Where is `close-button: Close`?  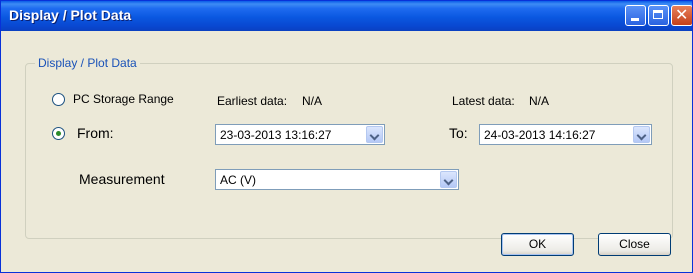
close-button: Close is located at coordinates (634, 244).